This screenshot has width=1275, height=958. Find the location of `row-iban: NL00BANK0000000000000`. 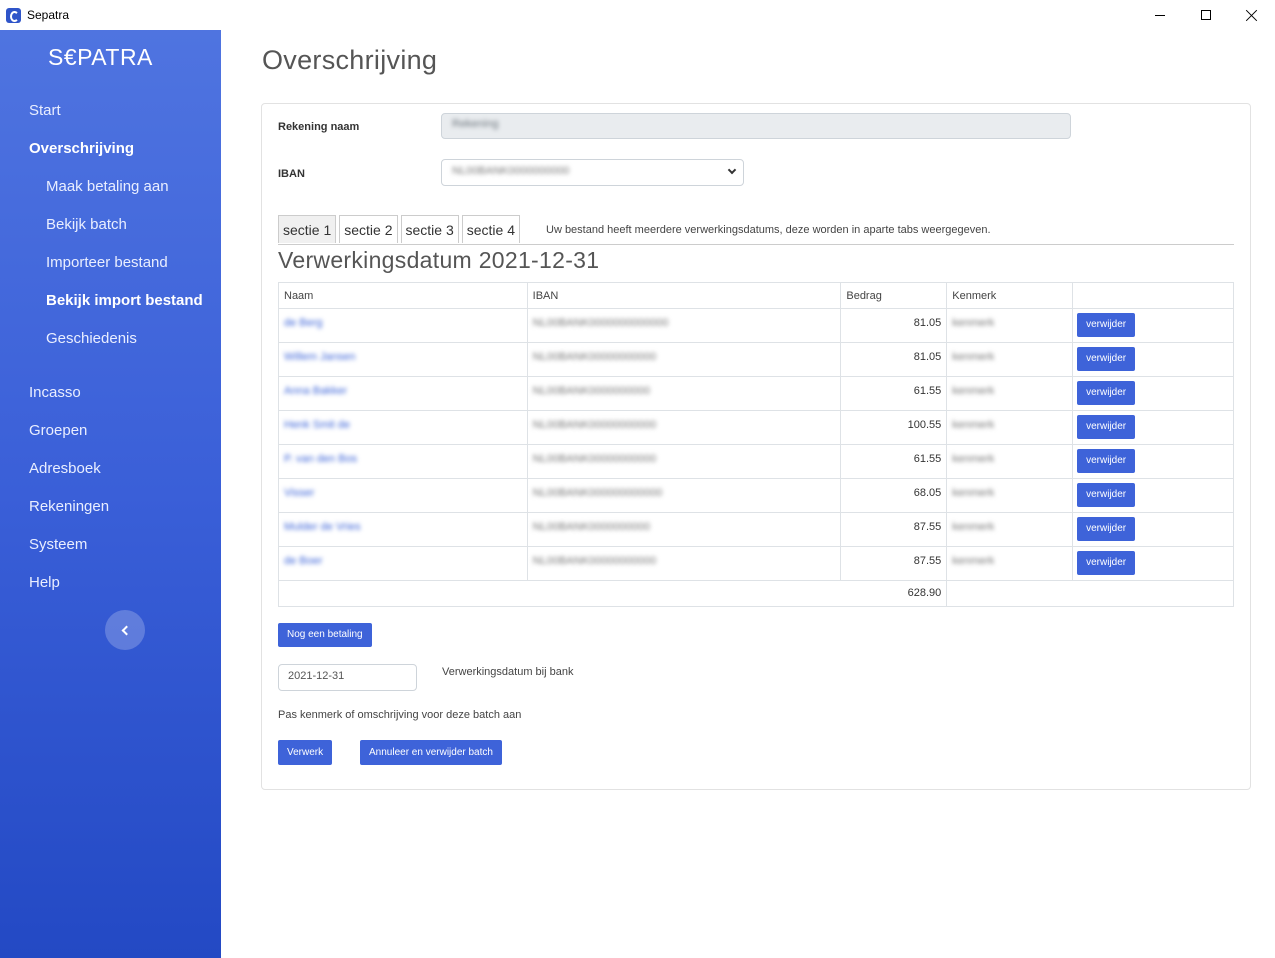

row-iban: NL00BANK0000000000000 is located at coordinates (600, 323).